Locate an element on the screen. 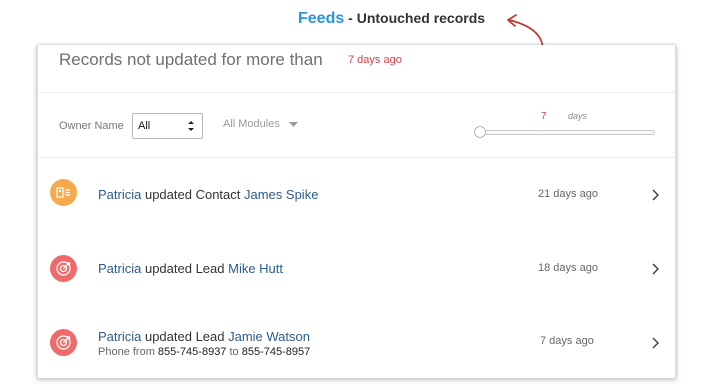 Image resolution: width=713 pixels, height=390 pixels. chevron-down-icon is located at coordinates (293, 124).